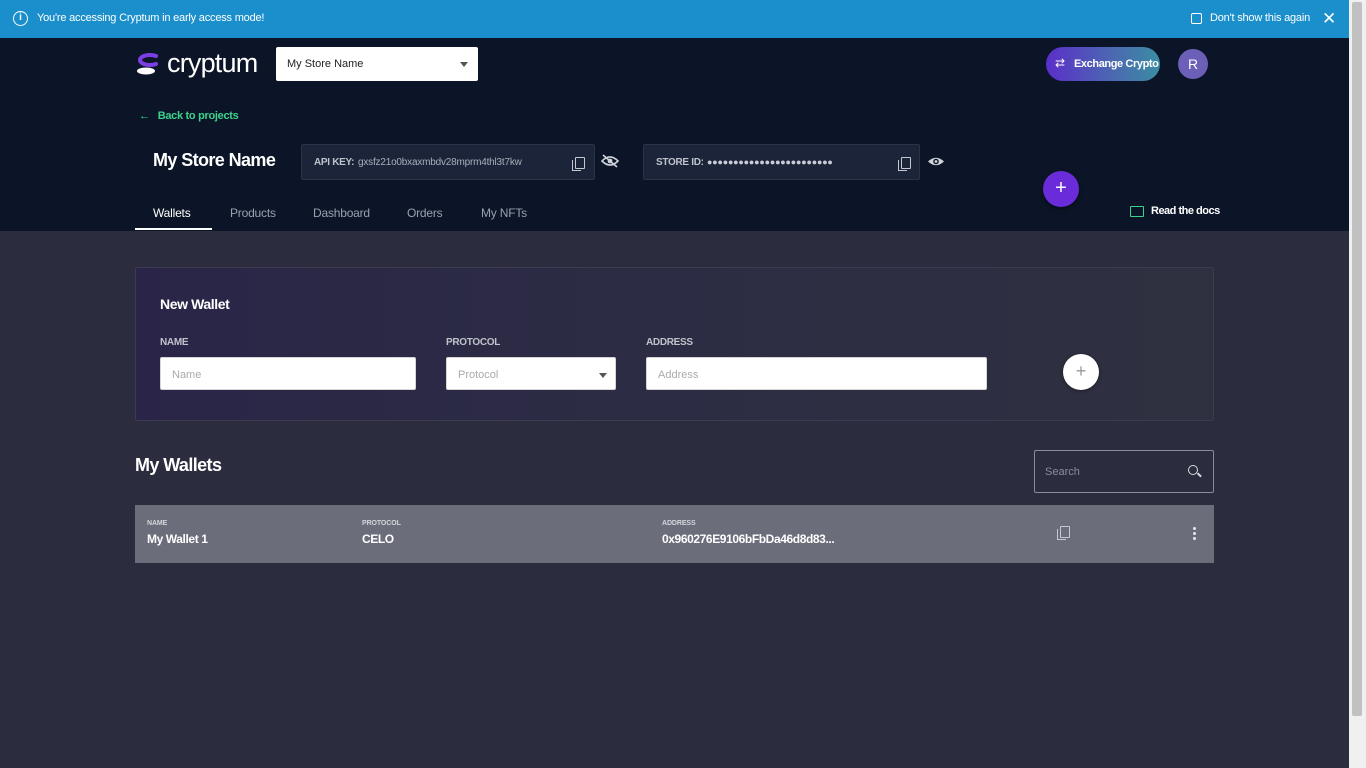 The height and width of the screenshot is (768, 1366). I want to click on store-id-label: STORE ID:, so click(680, 162).